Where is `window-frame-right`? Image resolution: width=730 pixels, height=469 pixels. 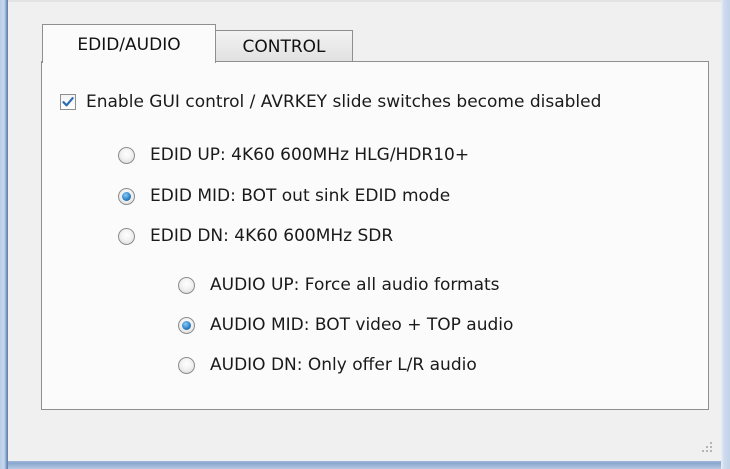
window-frame-right is located at coordinates (725, 234).